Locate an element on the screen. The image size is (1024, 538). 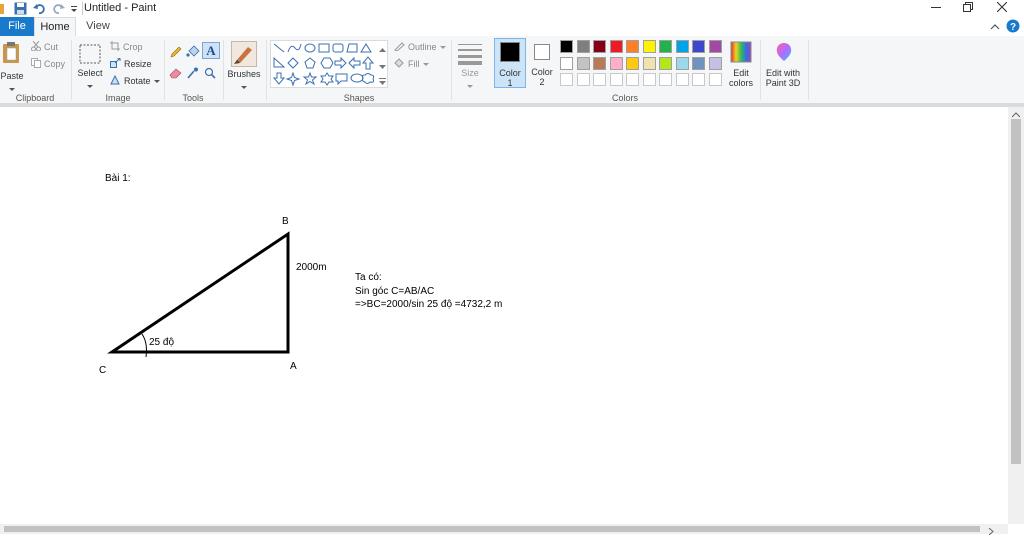
tab-home: Home is located at coordinates (55, 26).